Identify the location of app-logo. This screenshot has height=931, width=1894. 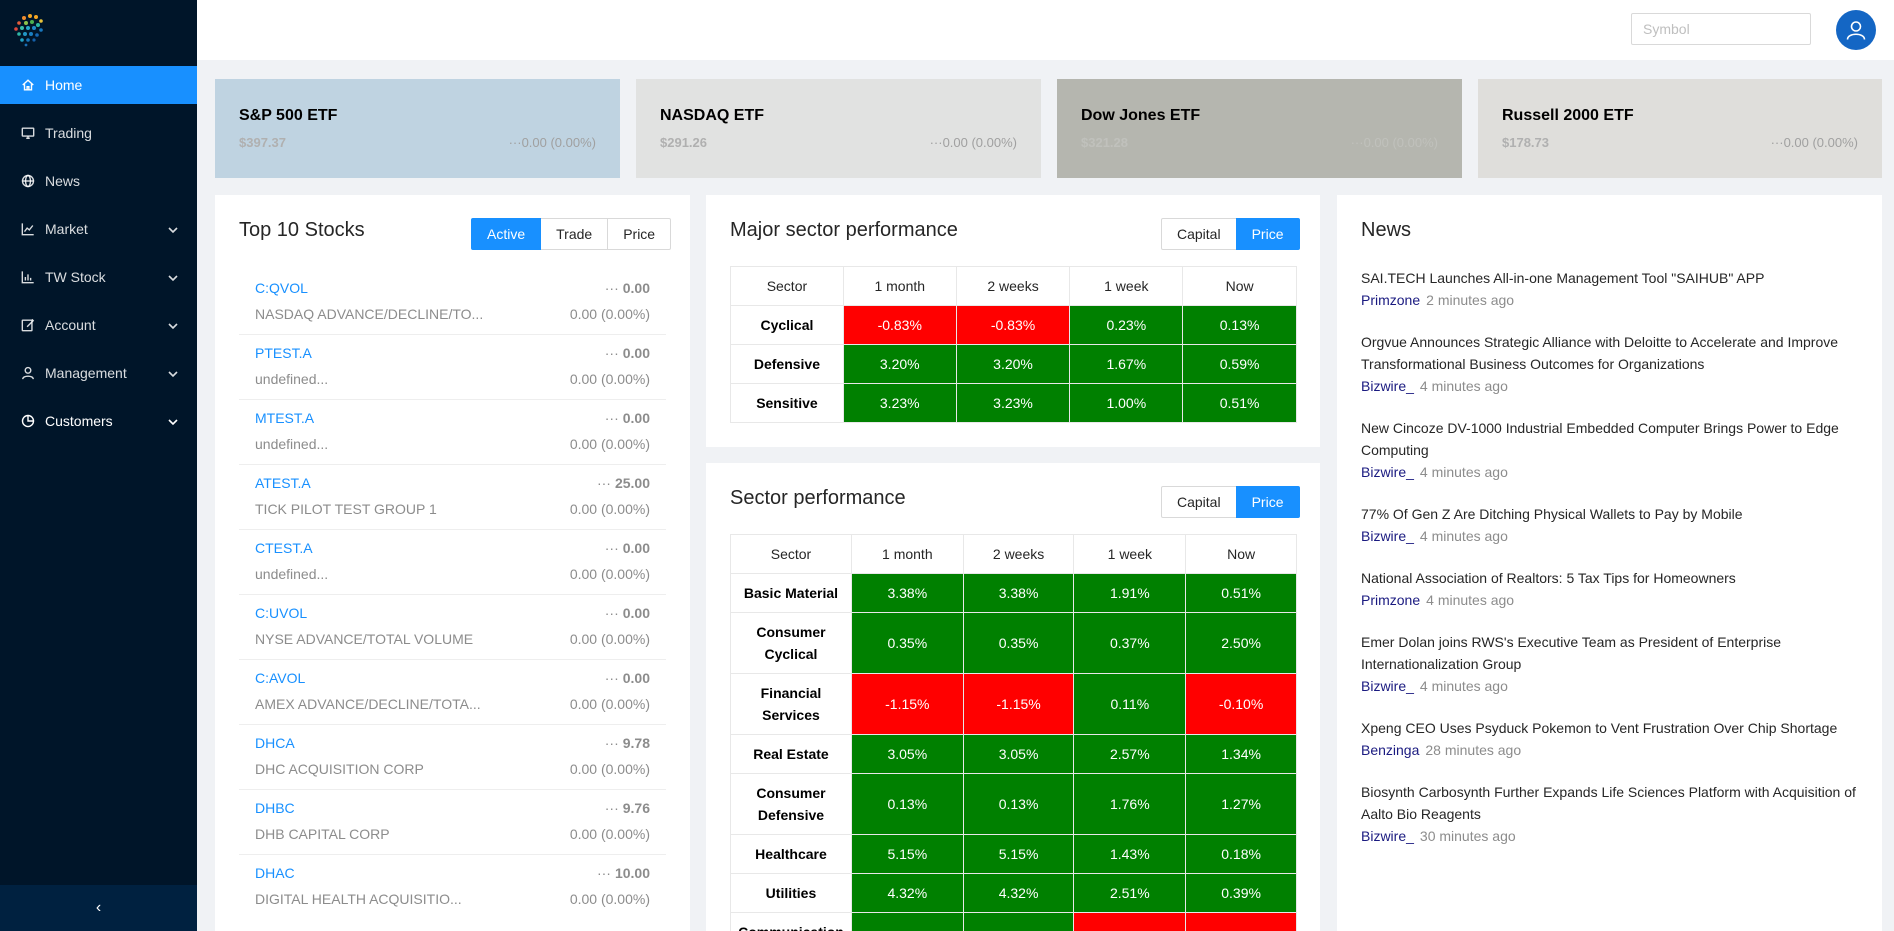
(30, 30).